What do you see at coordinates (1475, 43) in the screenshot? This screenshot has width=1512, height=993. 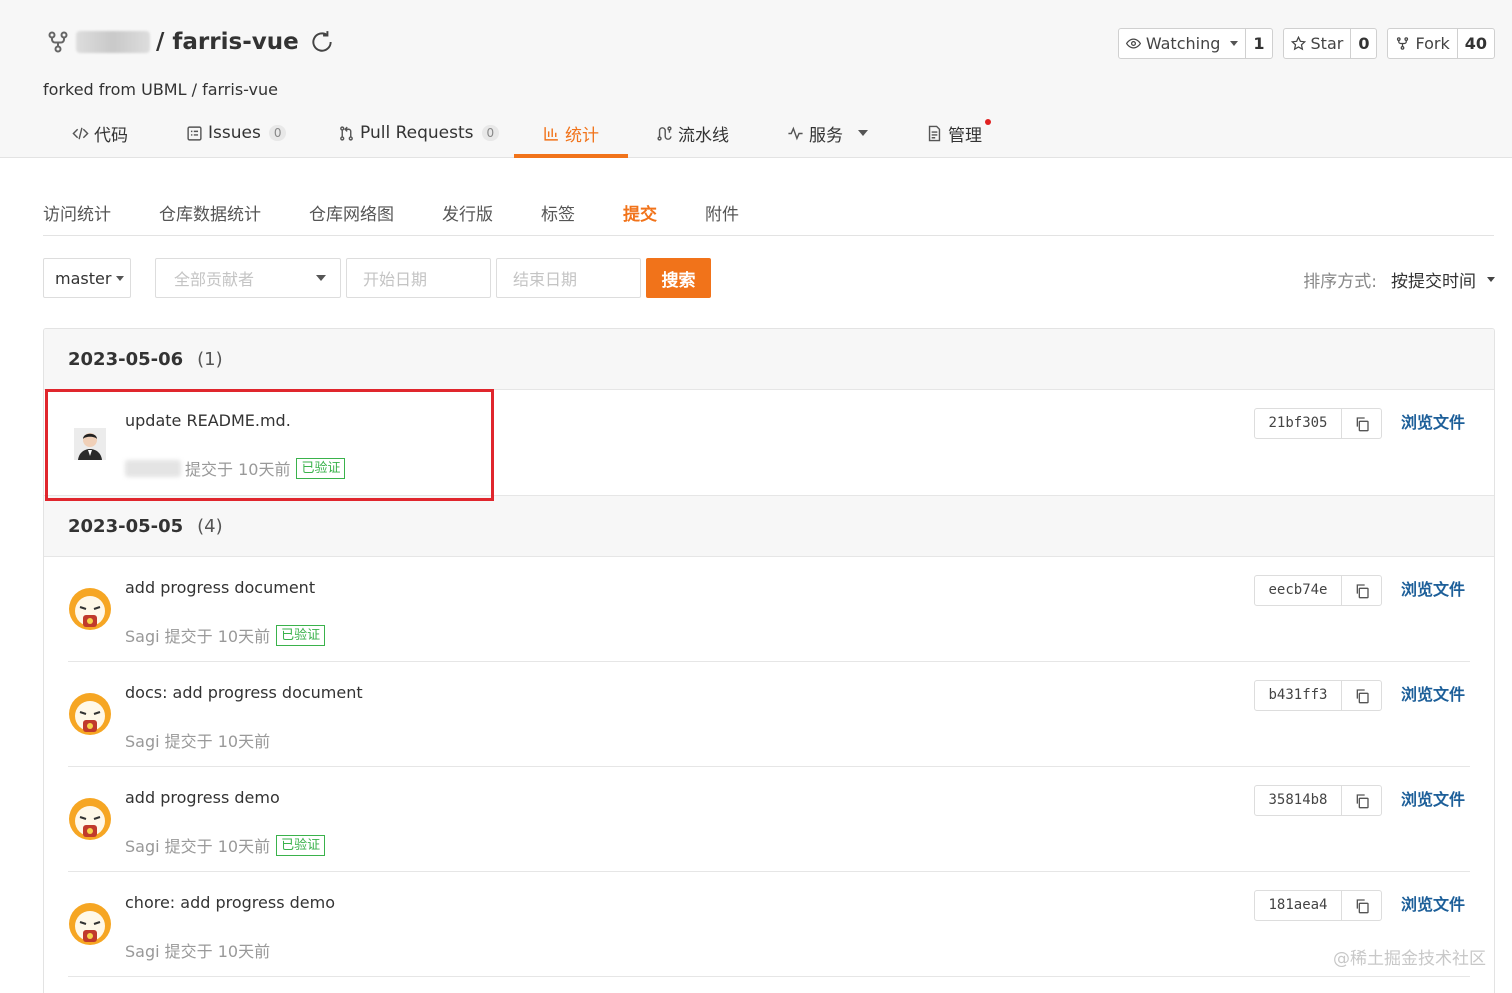 I see `fork-count: 40` at bounding box center [1475, 43].